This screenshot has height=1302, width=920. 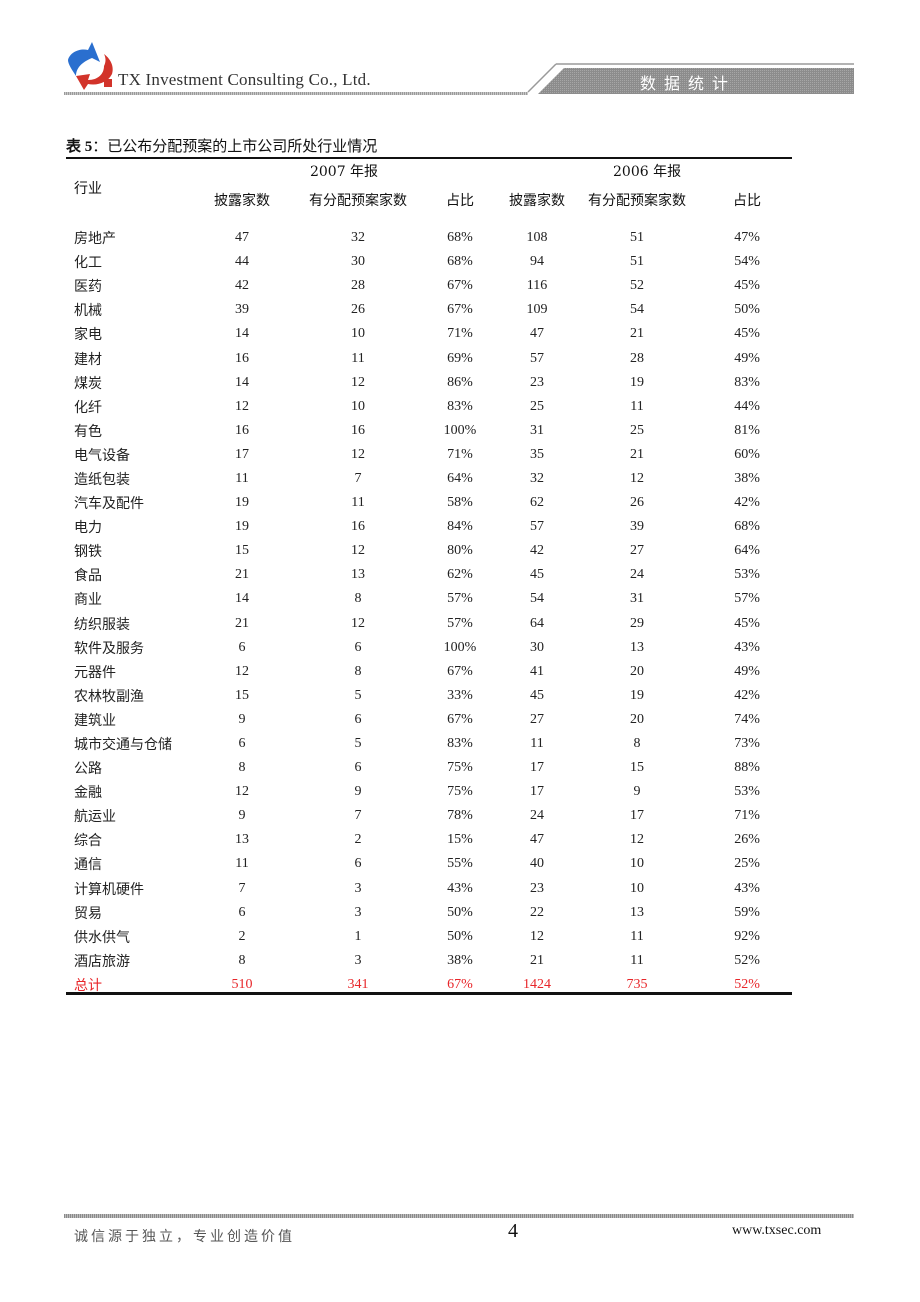 What do you see at coordinates (747, 575) in the screenshot?
I see `ratio-2006-cell: 53%` at bounding box center [747, 575].